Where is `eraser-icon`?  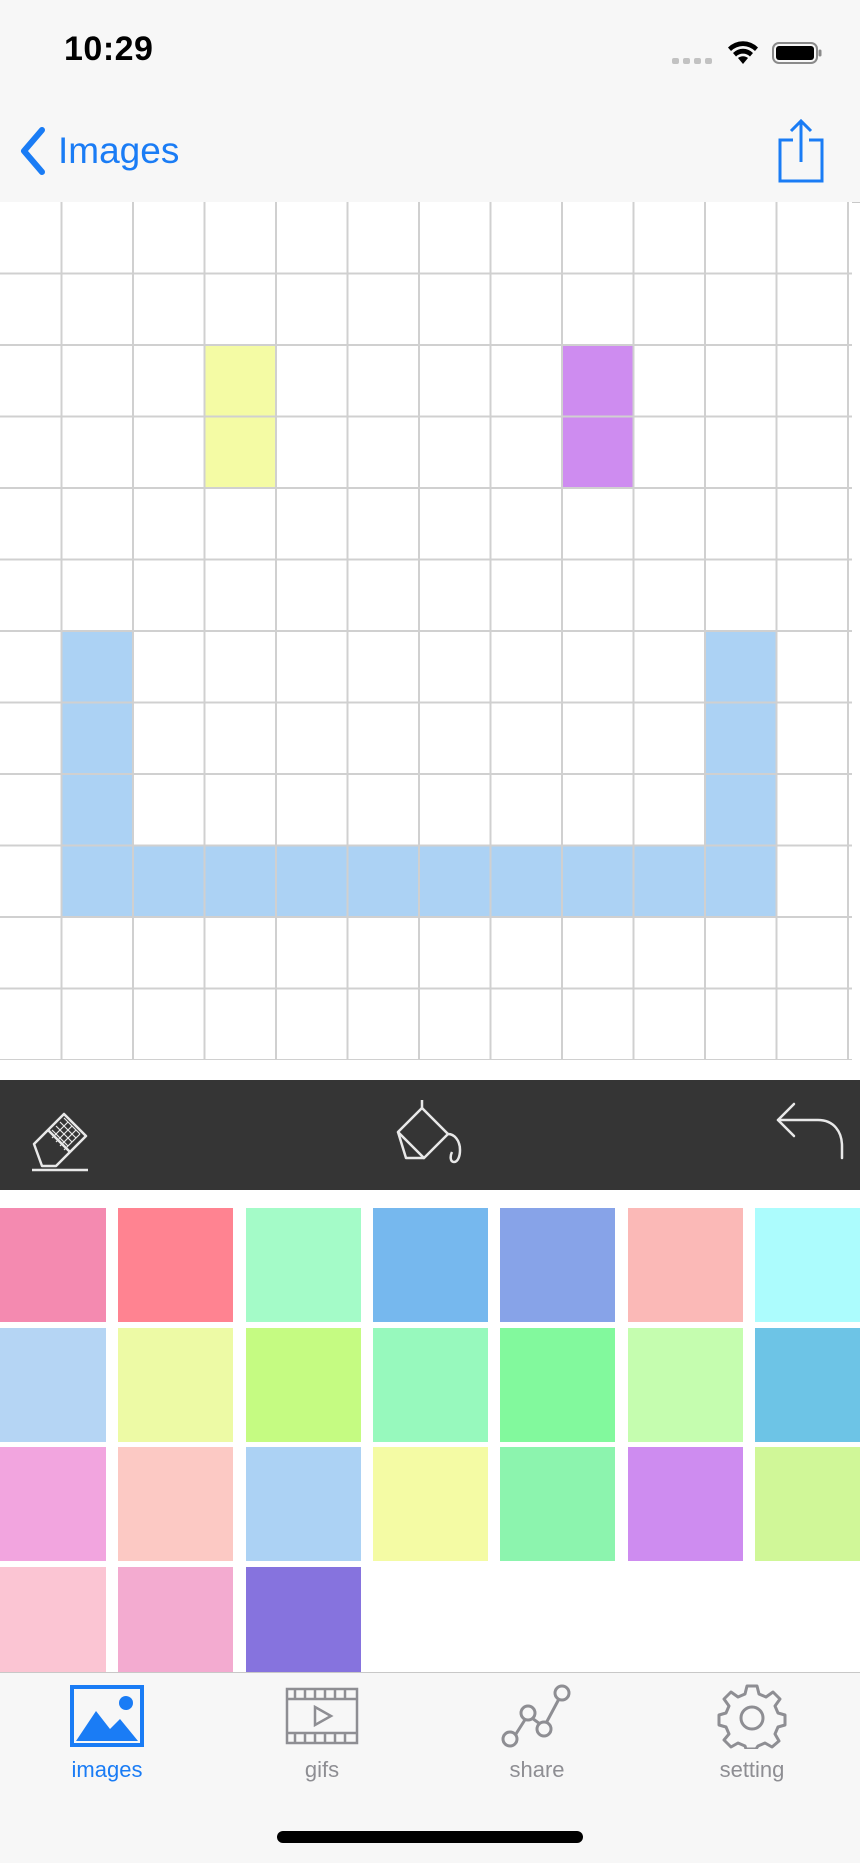 eraser-icon is located at coordinates (64, 1135).